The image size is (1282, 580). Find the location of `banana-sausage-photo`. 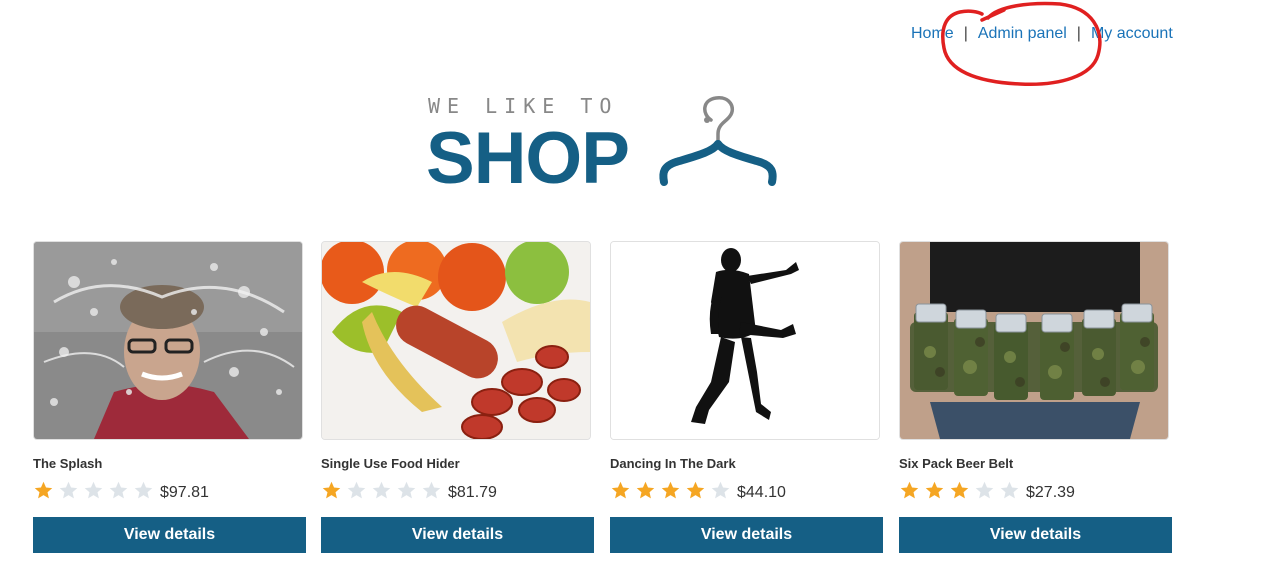

banana-sausage-photo is located at coordinates (456, 340).